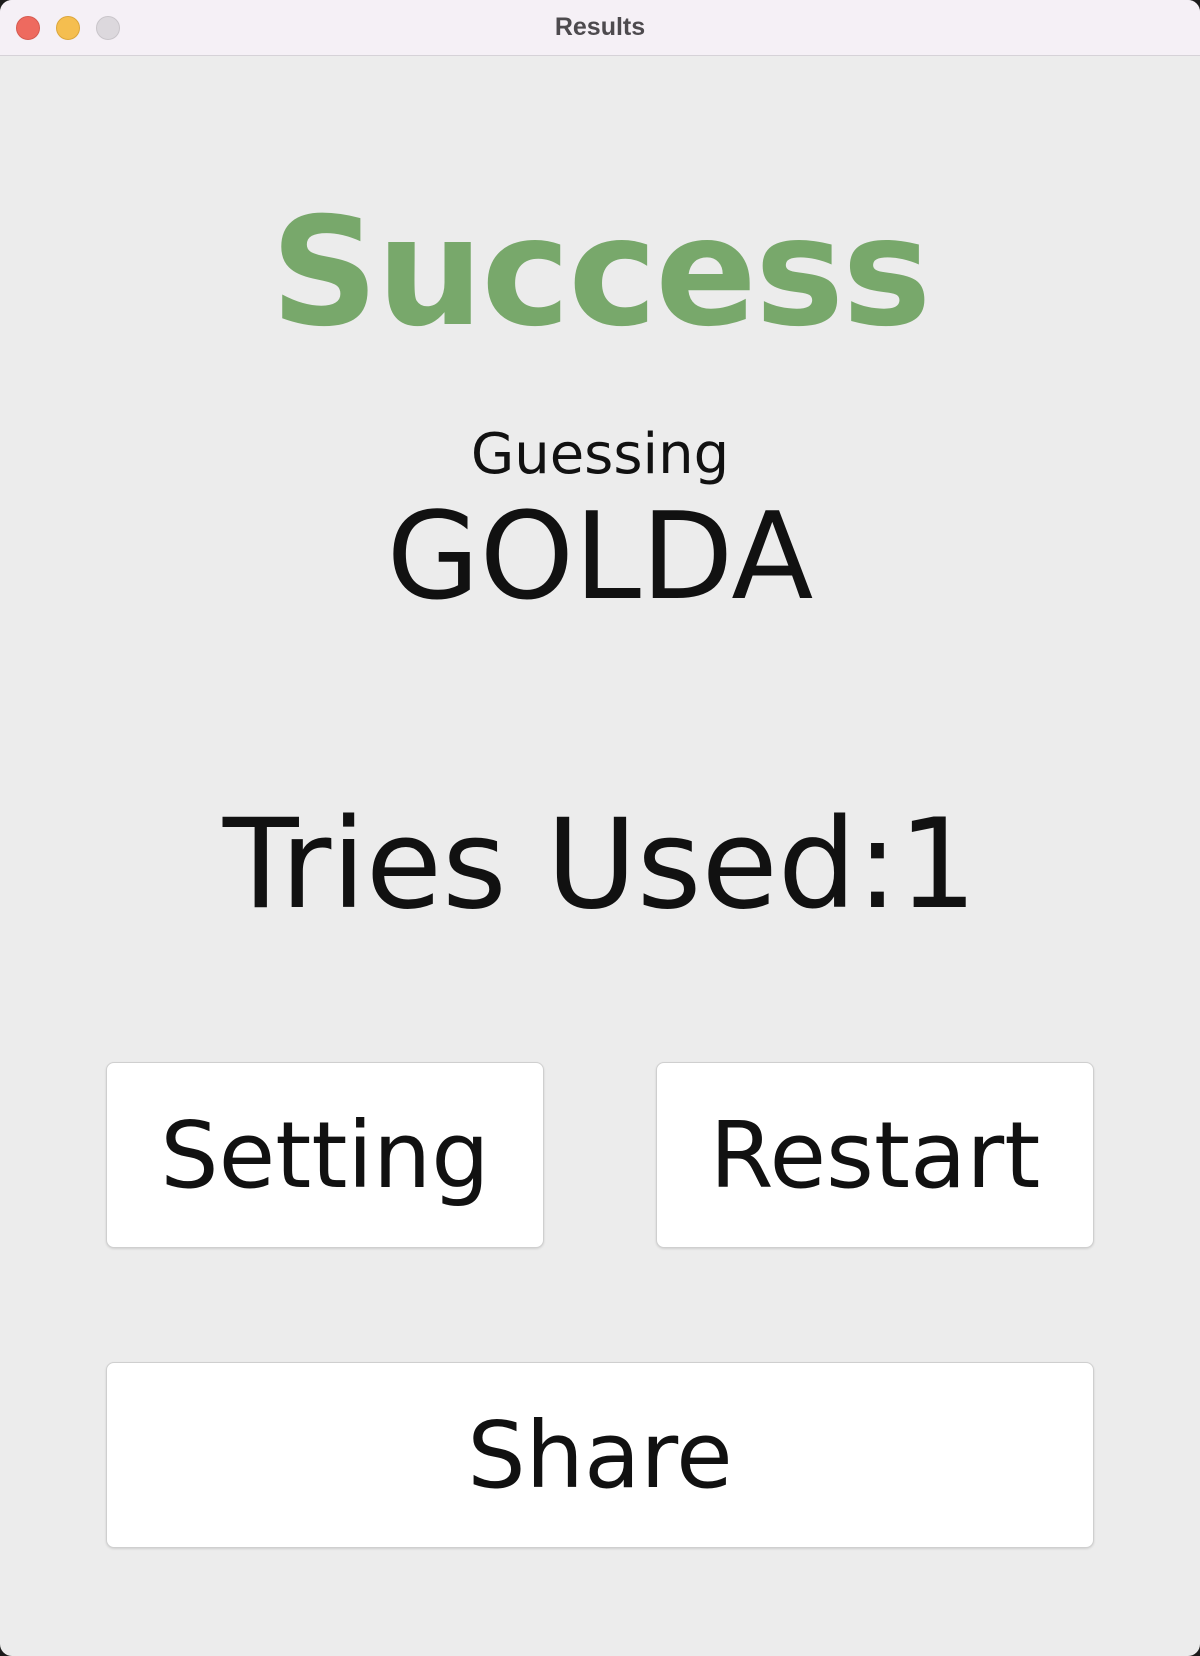 The image size is (1200, 1656). I want to click on answer-word: GOLDA, so click(600, 557).